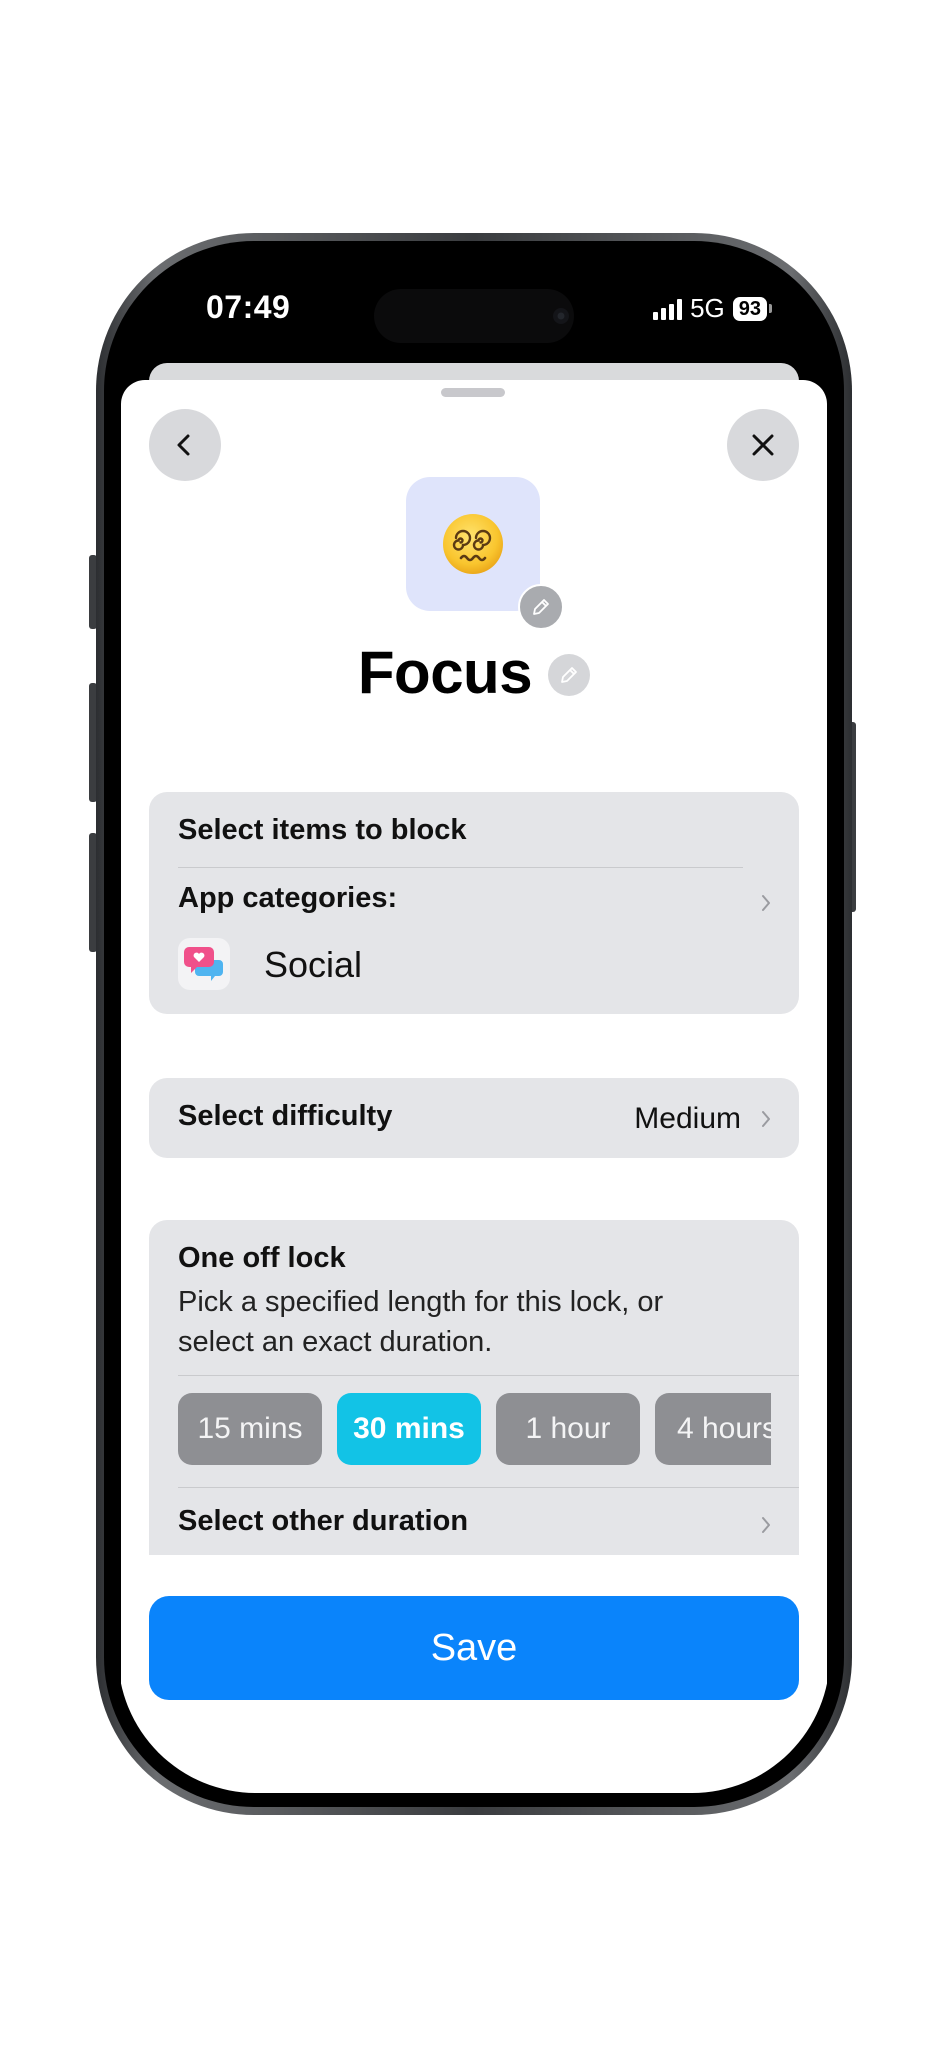 The height and width of the screenshot is (2048, 947). What do you see at coordinates (707, 308) in the screenshot?
I see `network-type: 5G` at bounding box center [707, 308].